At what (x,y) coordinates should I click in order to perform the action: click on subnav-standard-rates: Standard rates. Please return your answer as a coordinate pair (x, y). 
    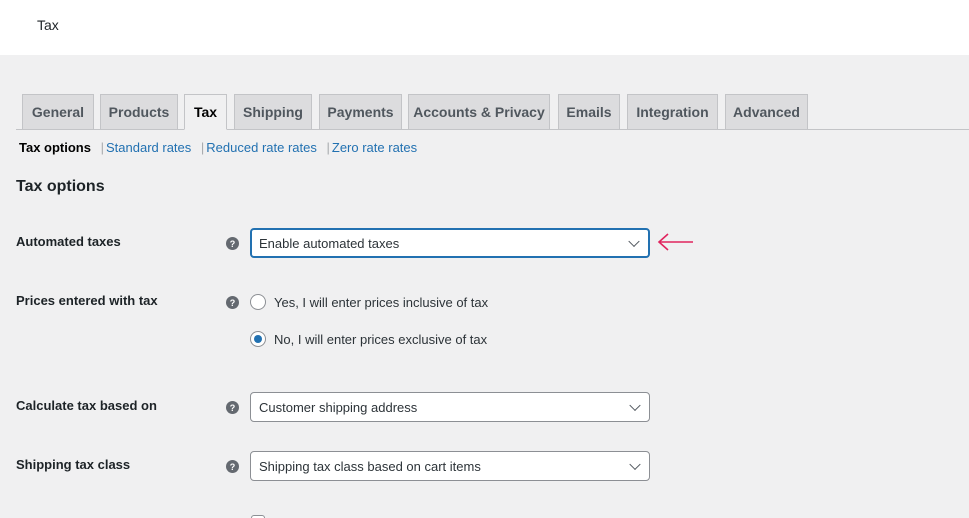
    Looking at the image, I should click on (148, 147).